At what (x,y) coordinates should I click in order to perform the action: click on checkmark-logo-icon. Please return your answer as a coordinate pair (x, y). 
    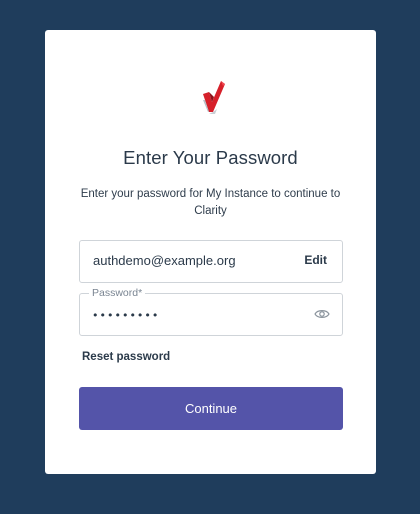
    Looking at the image, I should click on (211, 98).